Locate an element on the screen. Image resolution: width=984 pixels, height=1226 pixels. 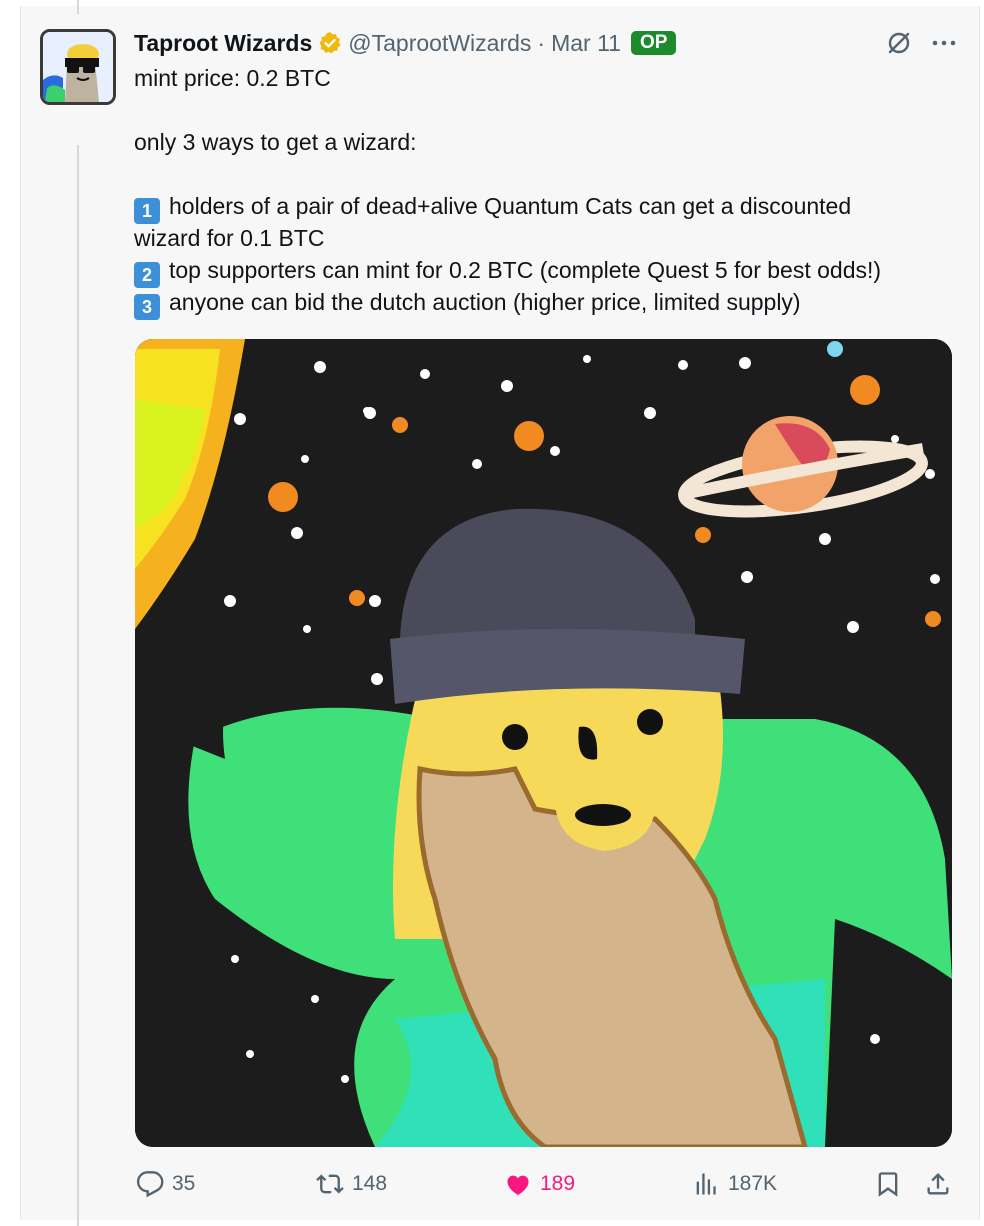
tweet-text-line: wizard for 0.1 BTC is located at coordinates (229, 238).